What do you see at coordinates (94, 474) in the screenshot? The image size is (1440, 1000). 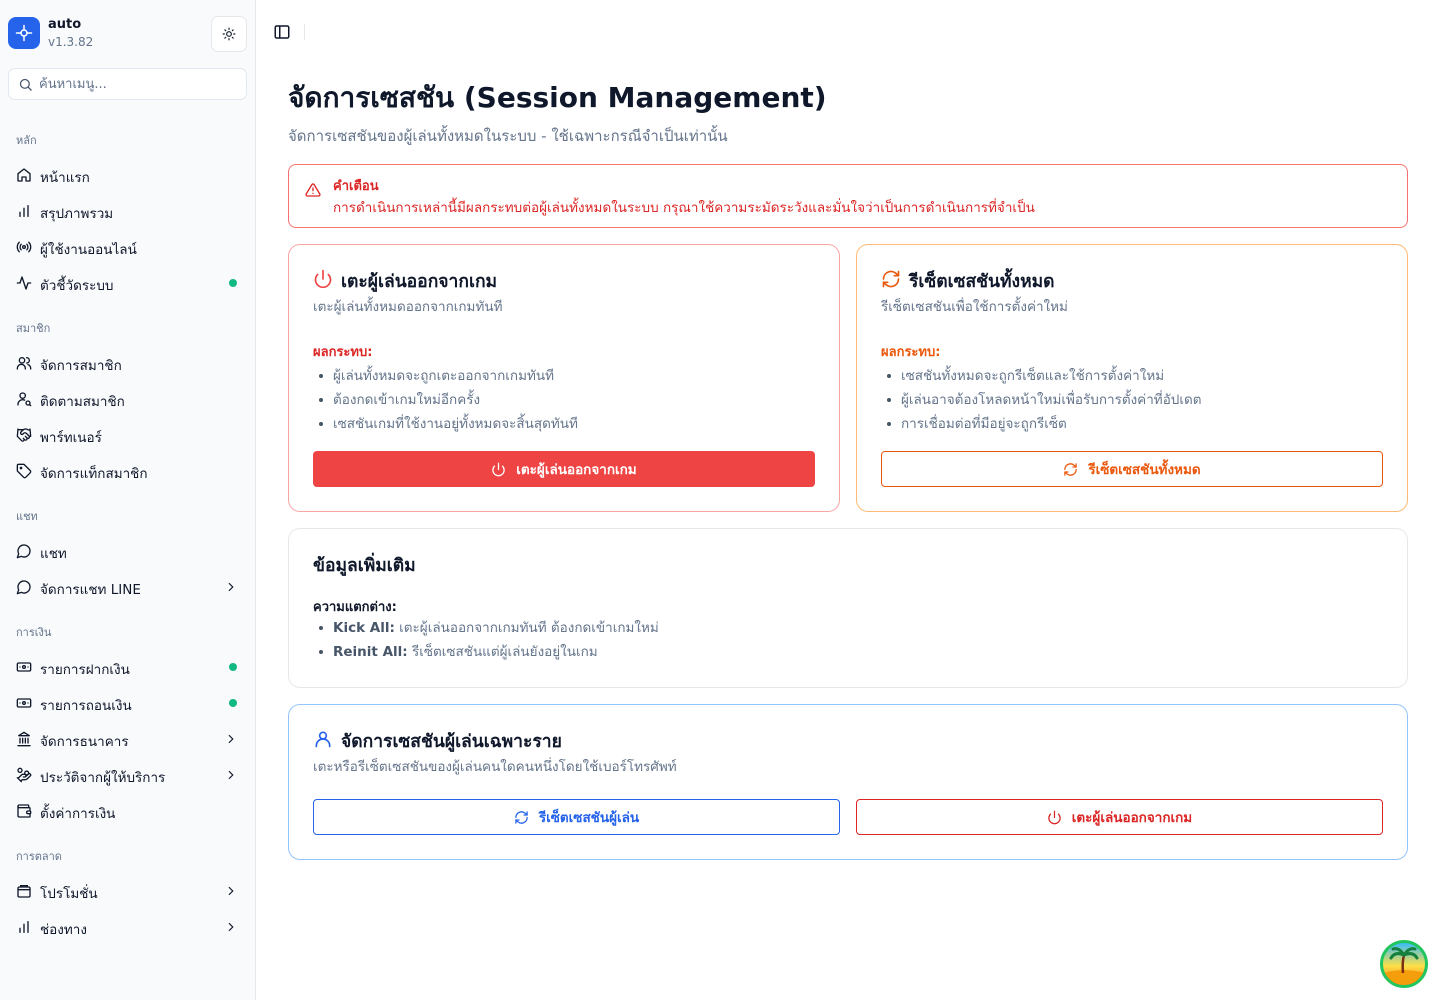 I see `nav-label-tags: จัดการแท็กสมาชิก` at bounding box center [94, 474].